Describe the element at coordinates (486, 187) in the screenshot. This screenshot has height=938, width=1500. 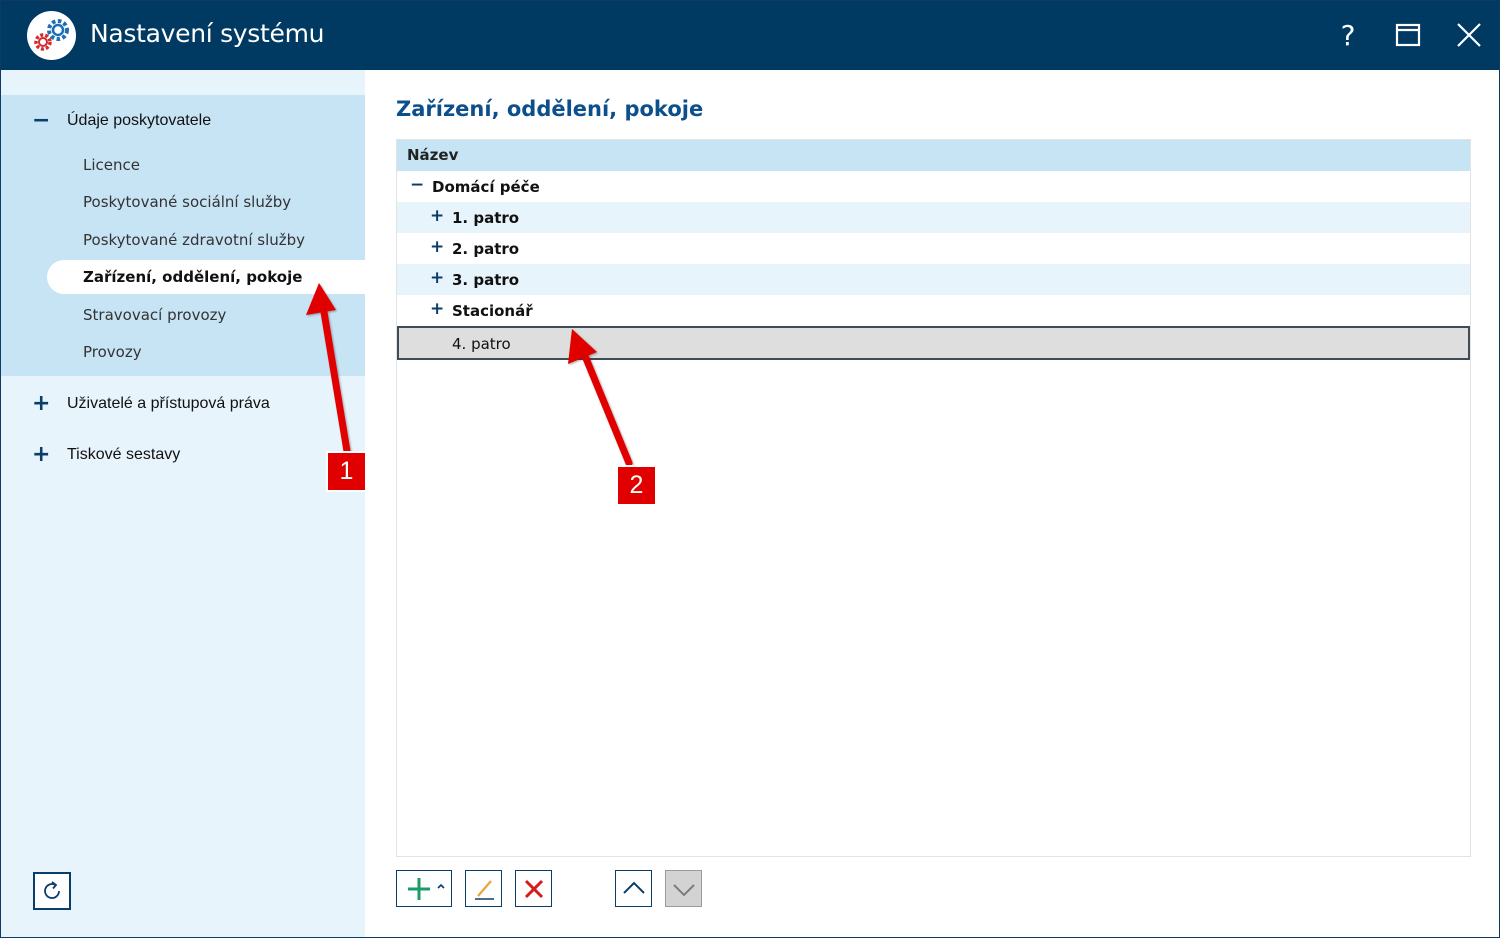
I see `tree-row-label: Domácí péče` at that location.